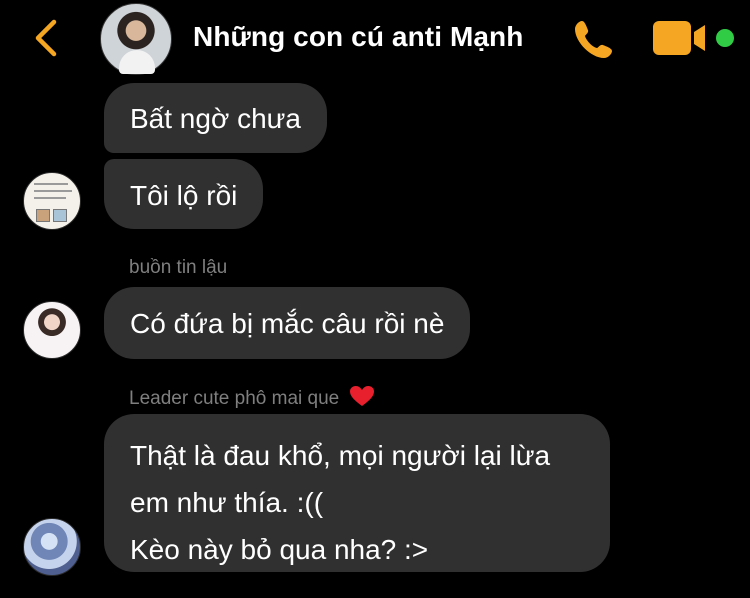  I want to click on message-line: Kèo này bỏ qua nha? :>, so click(279, 549).